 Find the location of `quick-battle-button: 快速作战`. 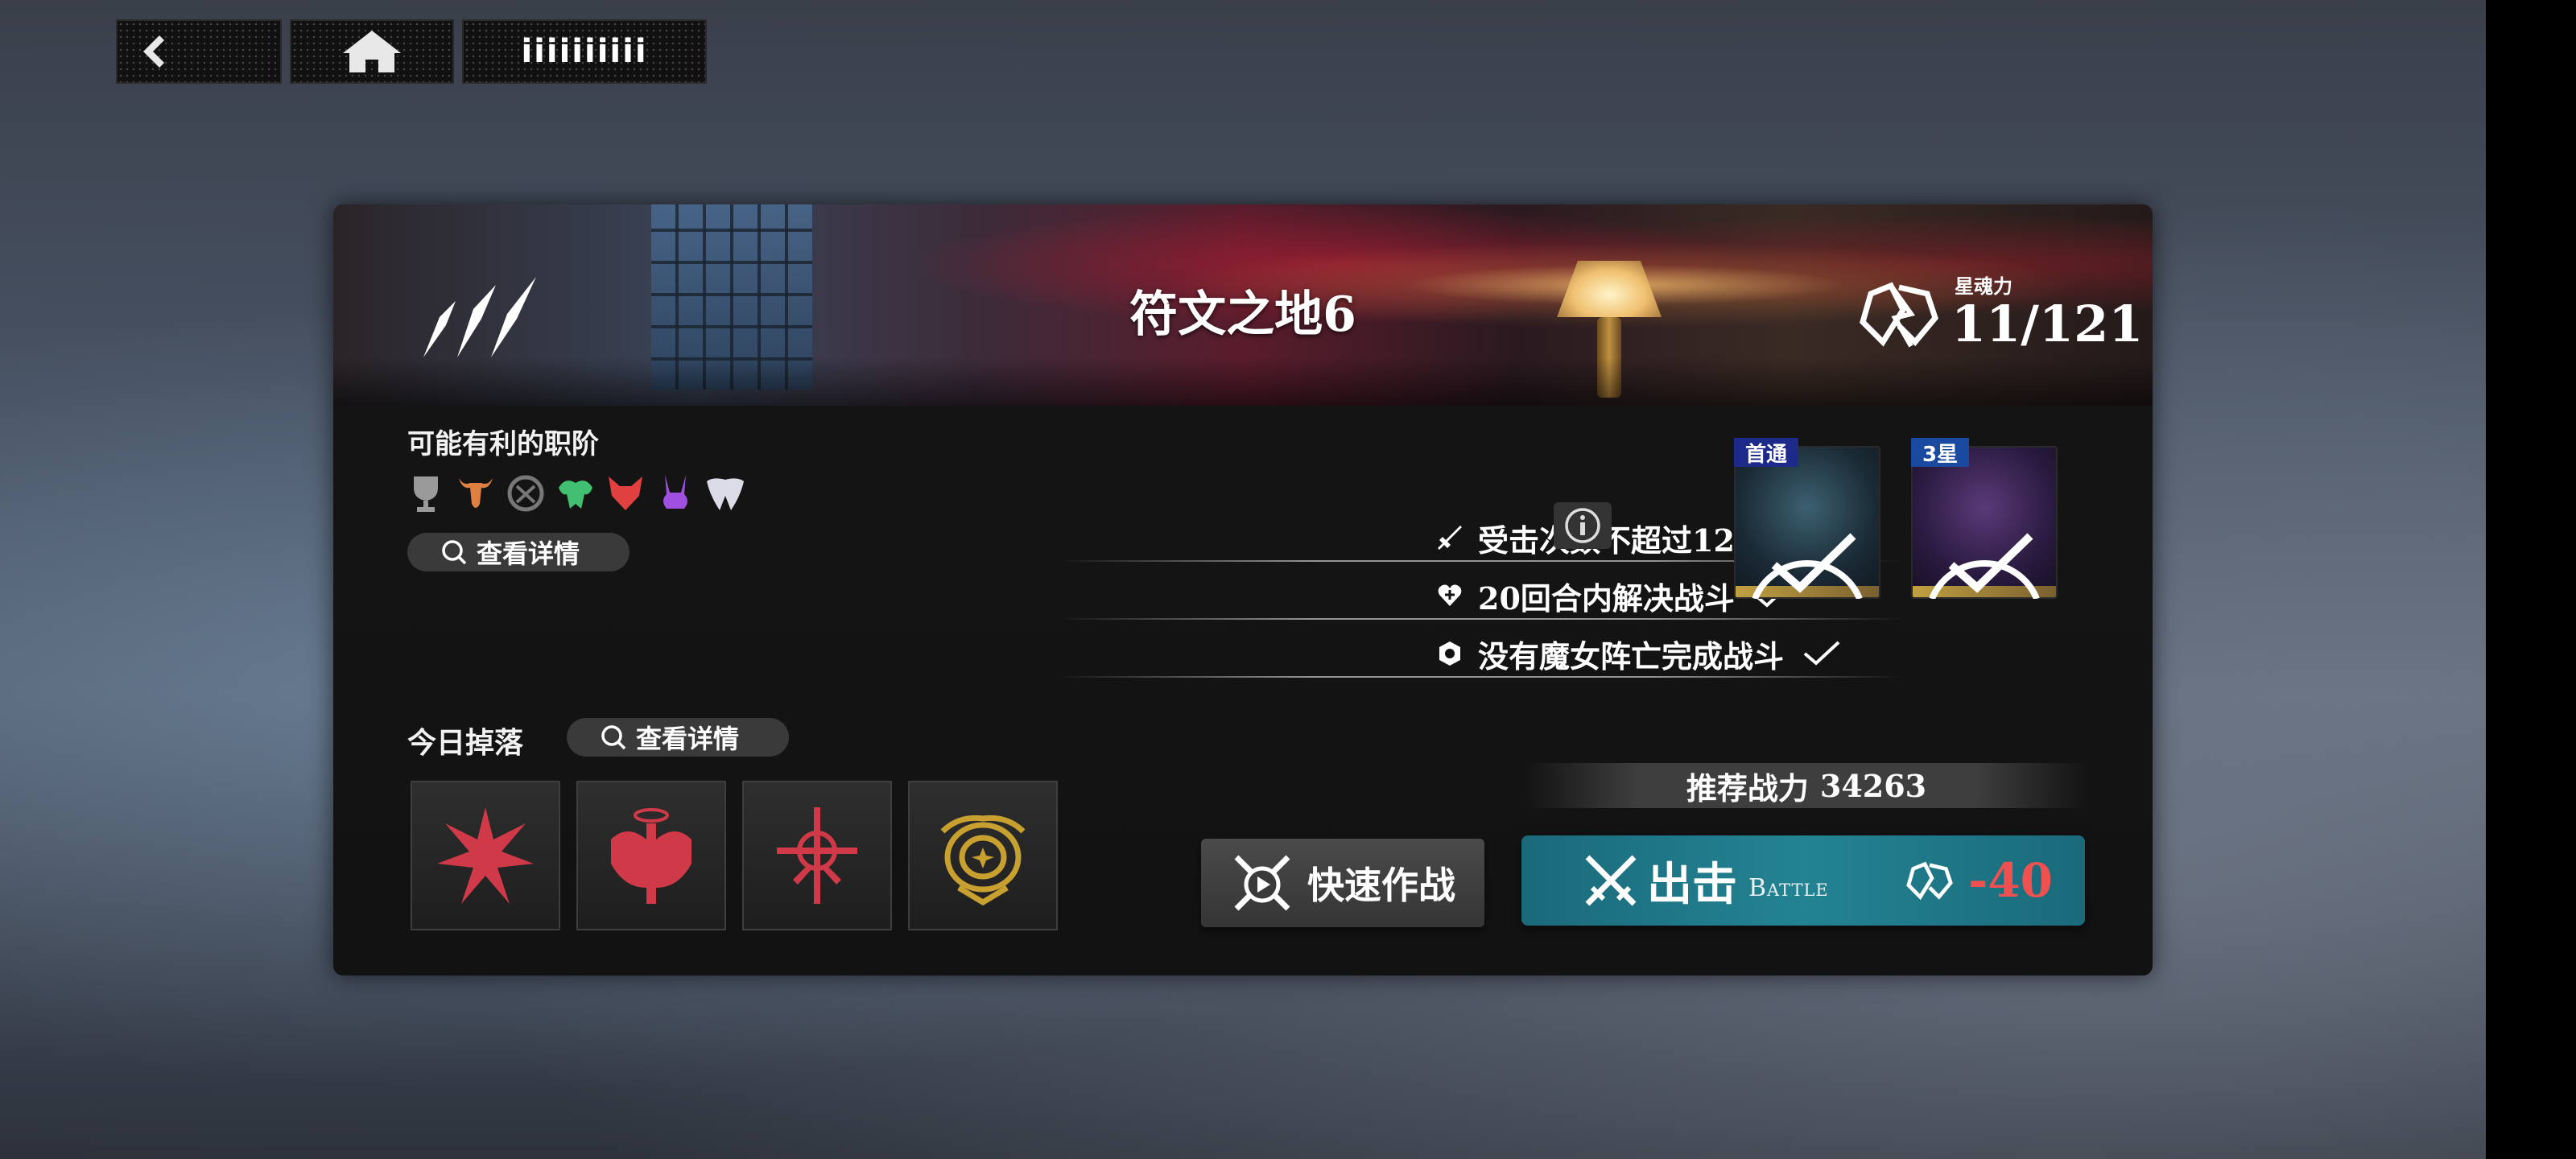

quick-battle-button: 快速作战 is located at coordinates (1342, 883).